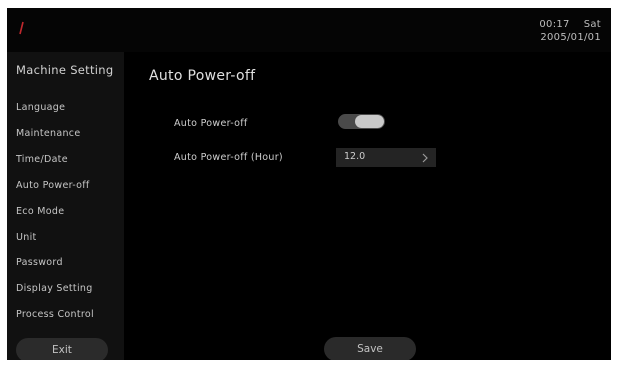 The width and height of the screenshot is (618, 365). Describe the element at coordinates (369, 121) in the screenshot. I see `toggle-knob` at that location.